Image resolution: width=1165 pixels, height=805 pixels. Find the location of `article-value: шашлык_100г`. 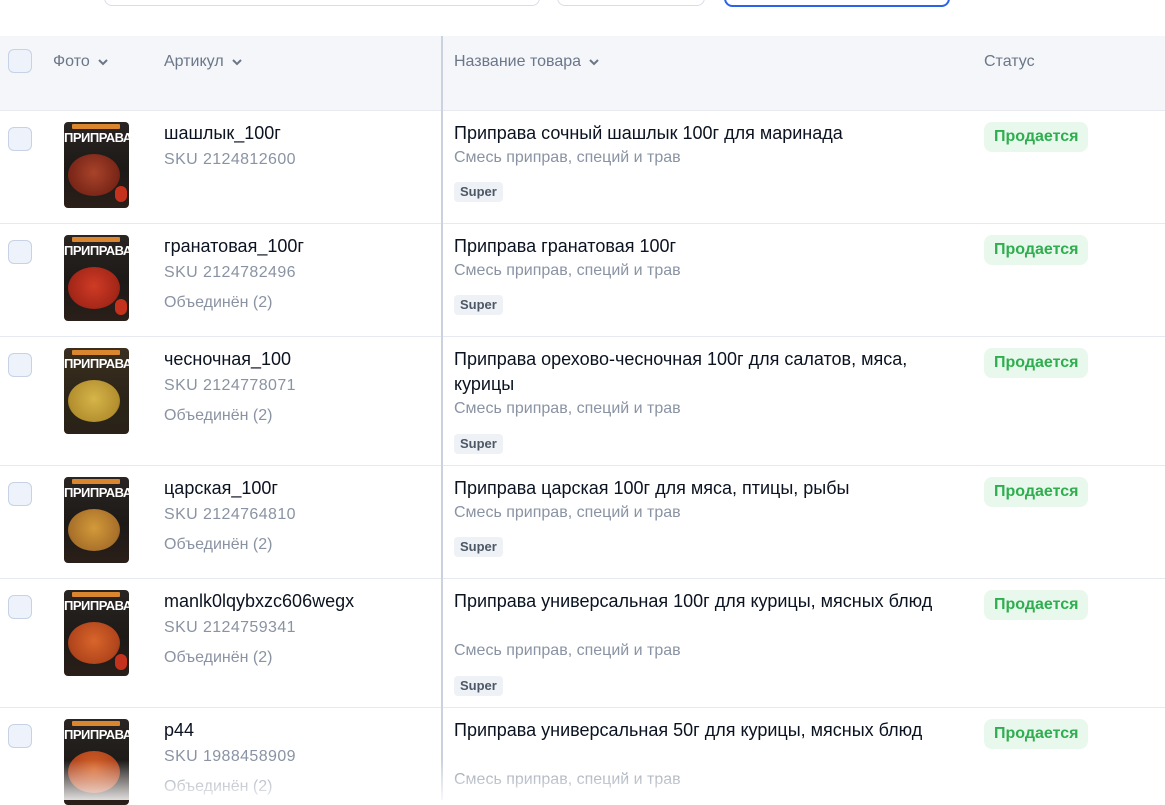

article-value: шашлык_100г is located at coordinates (222, 133).